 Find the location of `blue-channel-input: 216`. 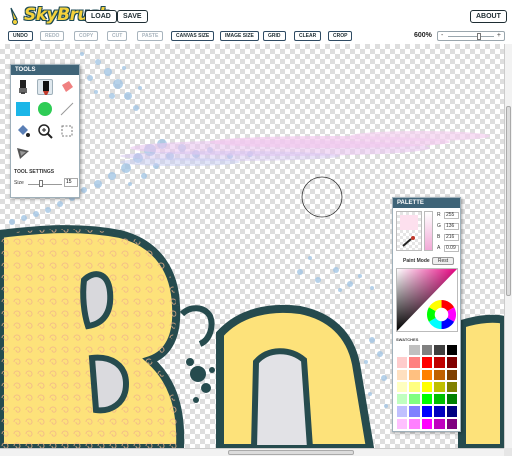

blue-channel-input: 216 is located at coordinates (451, 237).